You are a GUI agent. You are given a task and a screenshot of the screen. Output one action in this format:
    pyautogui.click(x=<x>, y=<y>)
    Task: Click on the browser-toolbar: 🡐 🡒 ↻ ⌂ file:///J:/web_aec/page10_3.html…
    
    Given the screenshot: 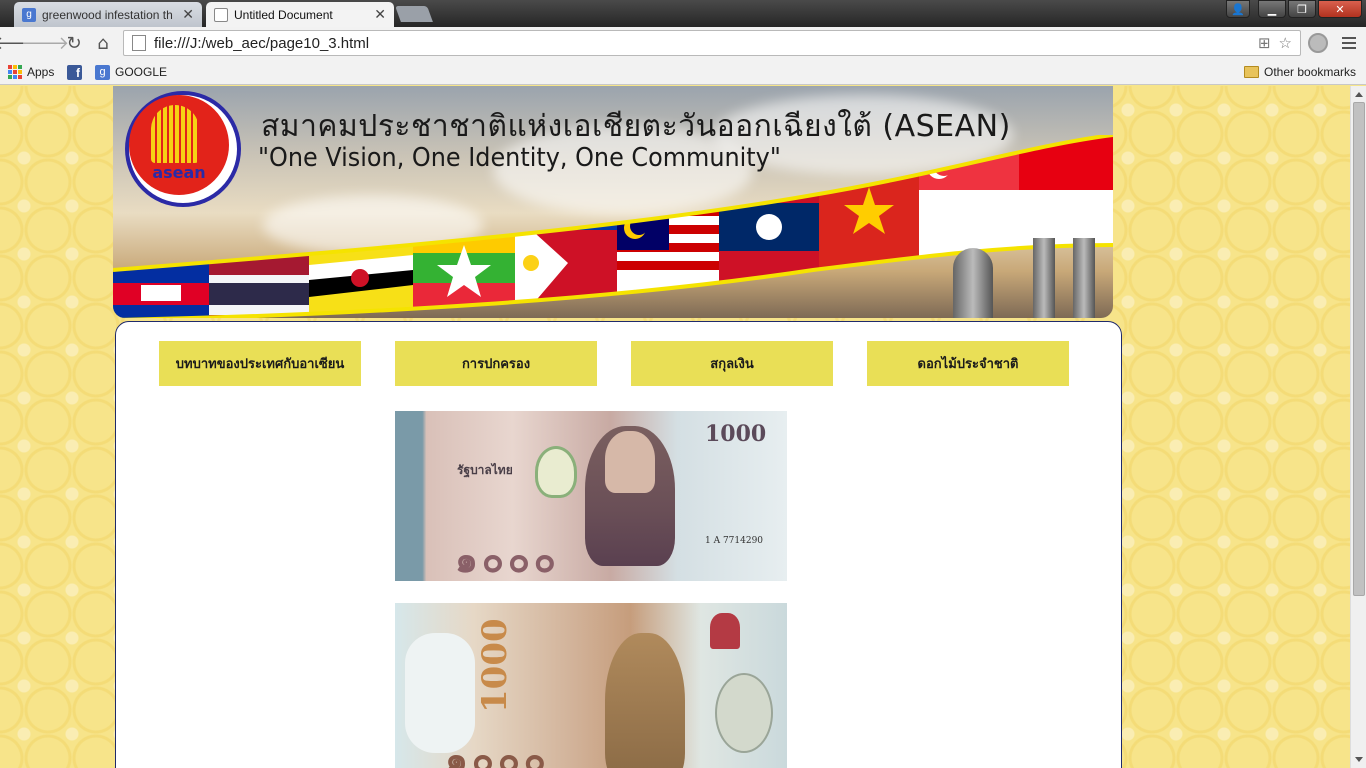 What is the action you would take?
    pyautogui.click(x=683, y=43)
    